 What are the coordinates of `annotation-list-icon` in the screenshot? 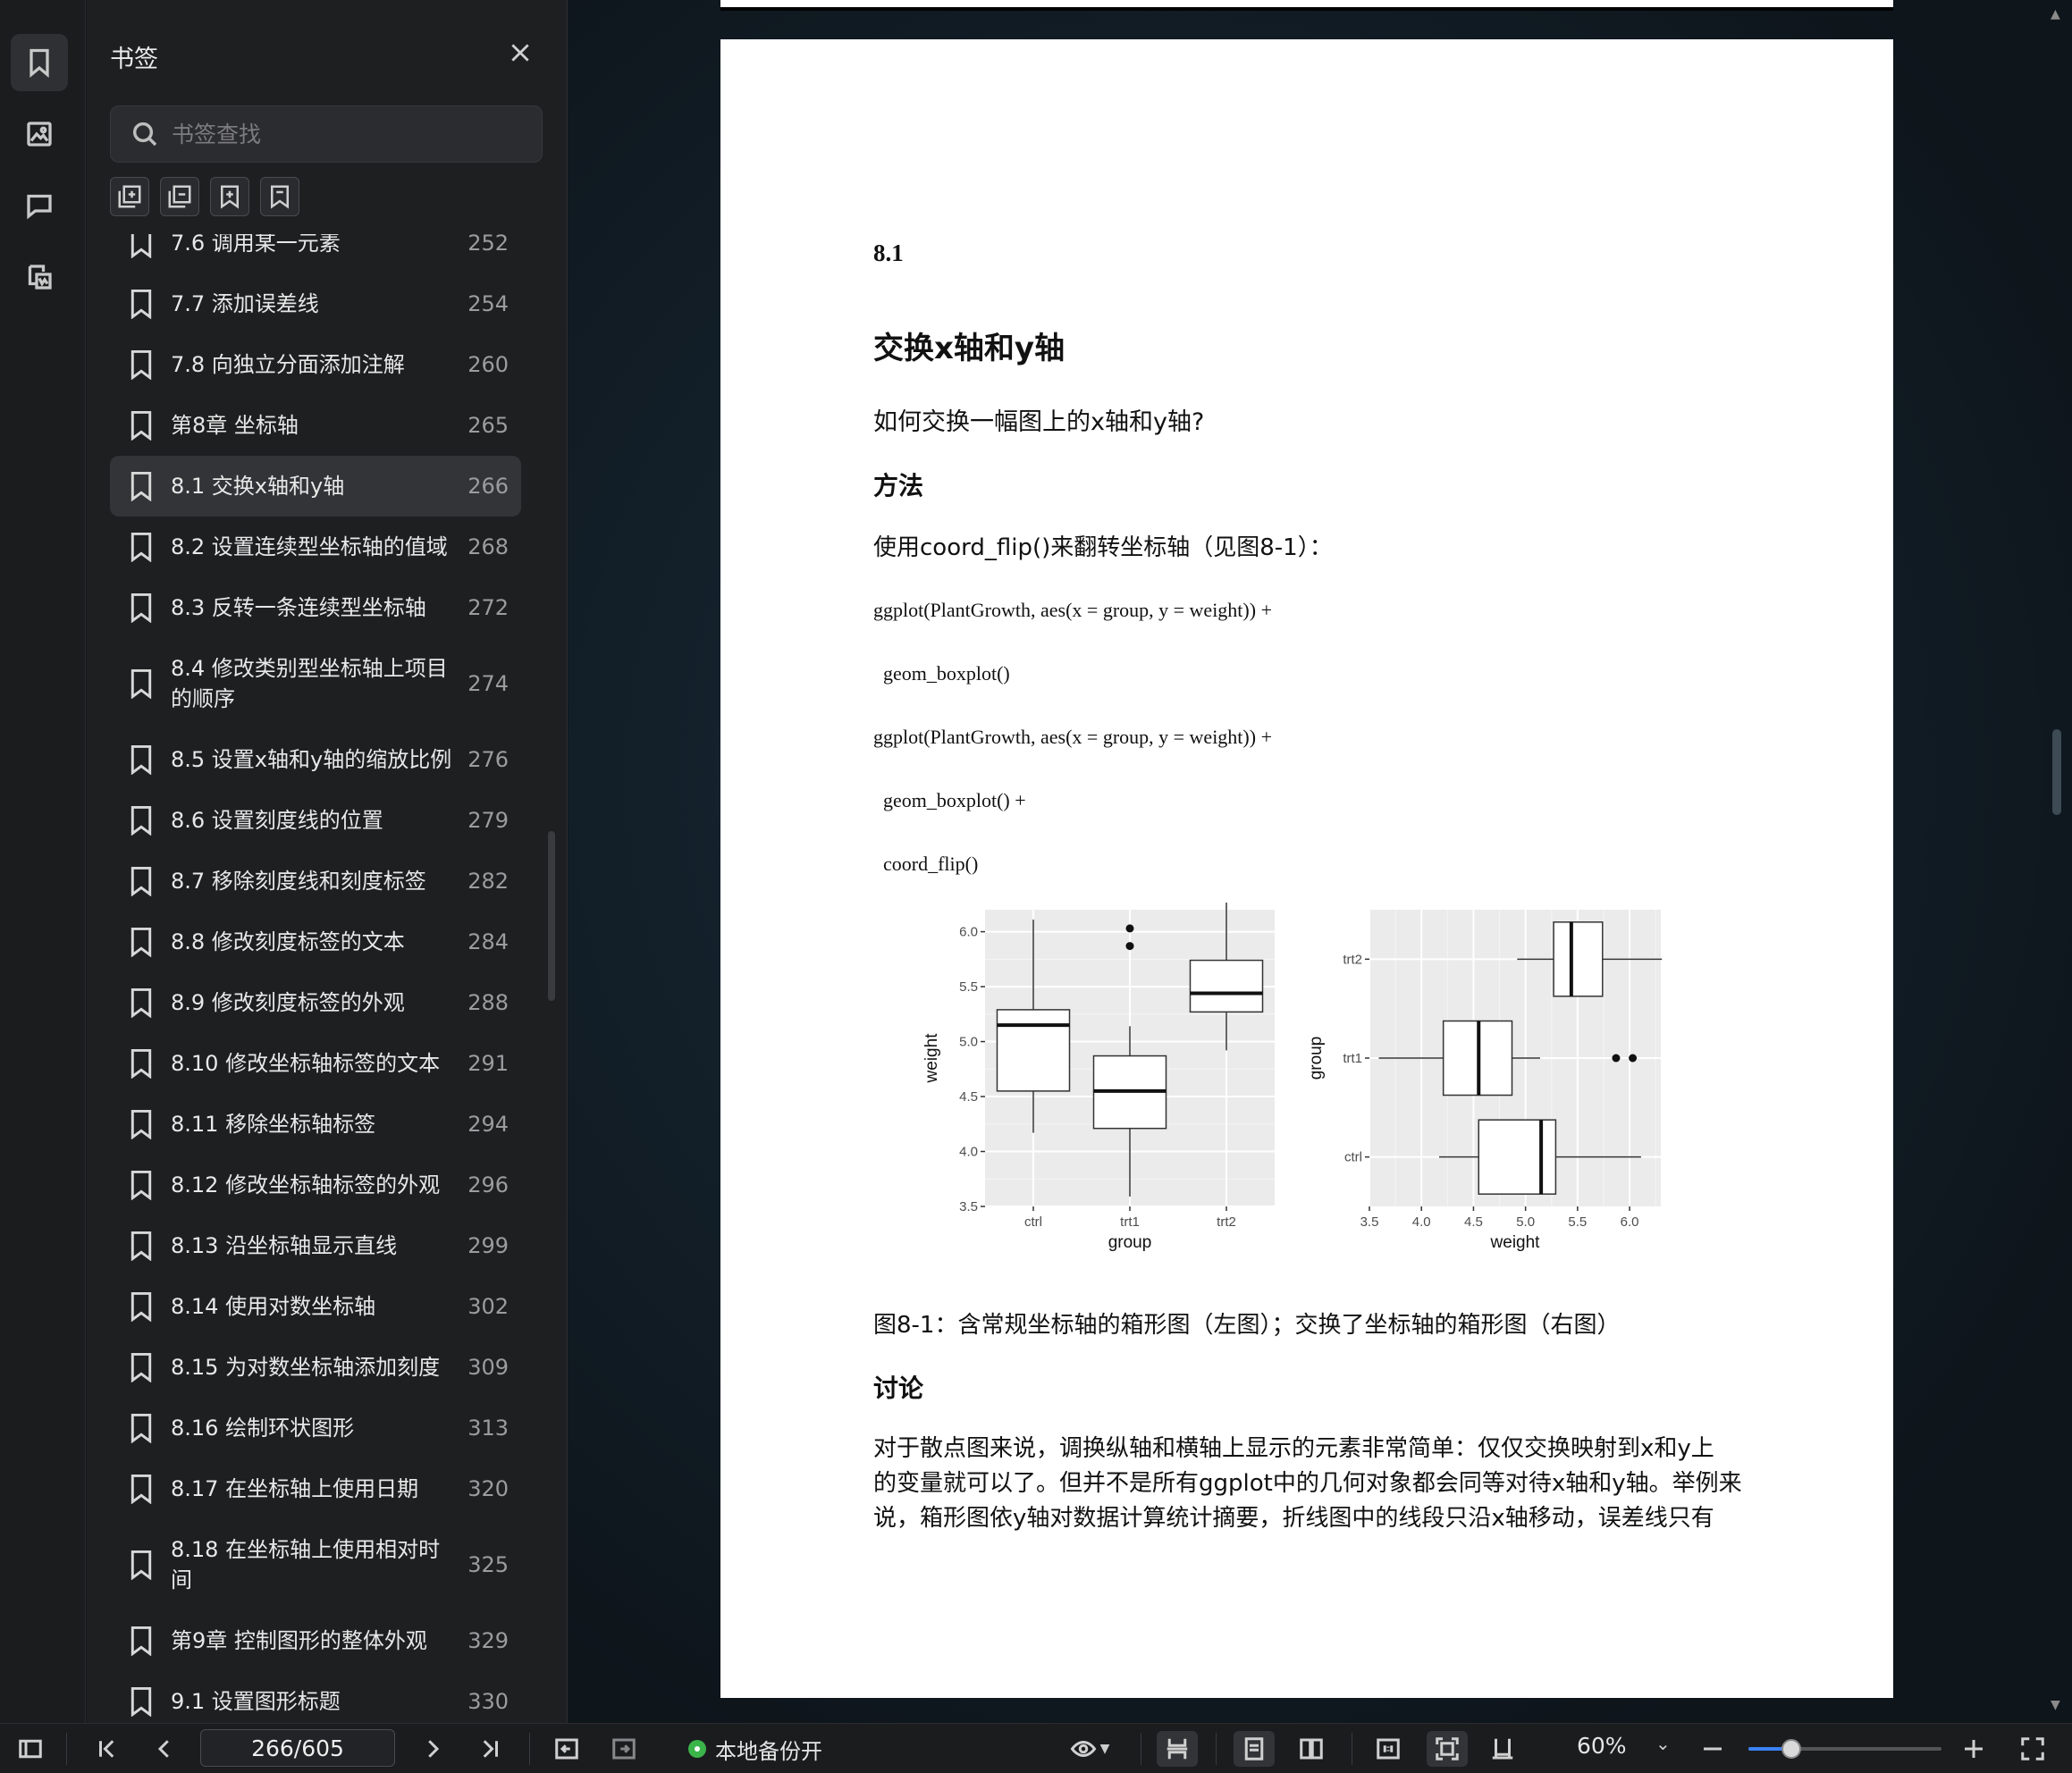 It's located at (40, 278).